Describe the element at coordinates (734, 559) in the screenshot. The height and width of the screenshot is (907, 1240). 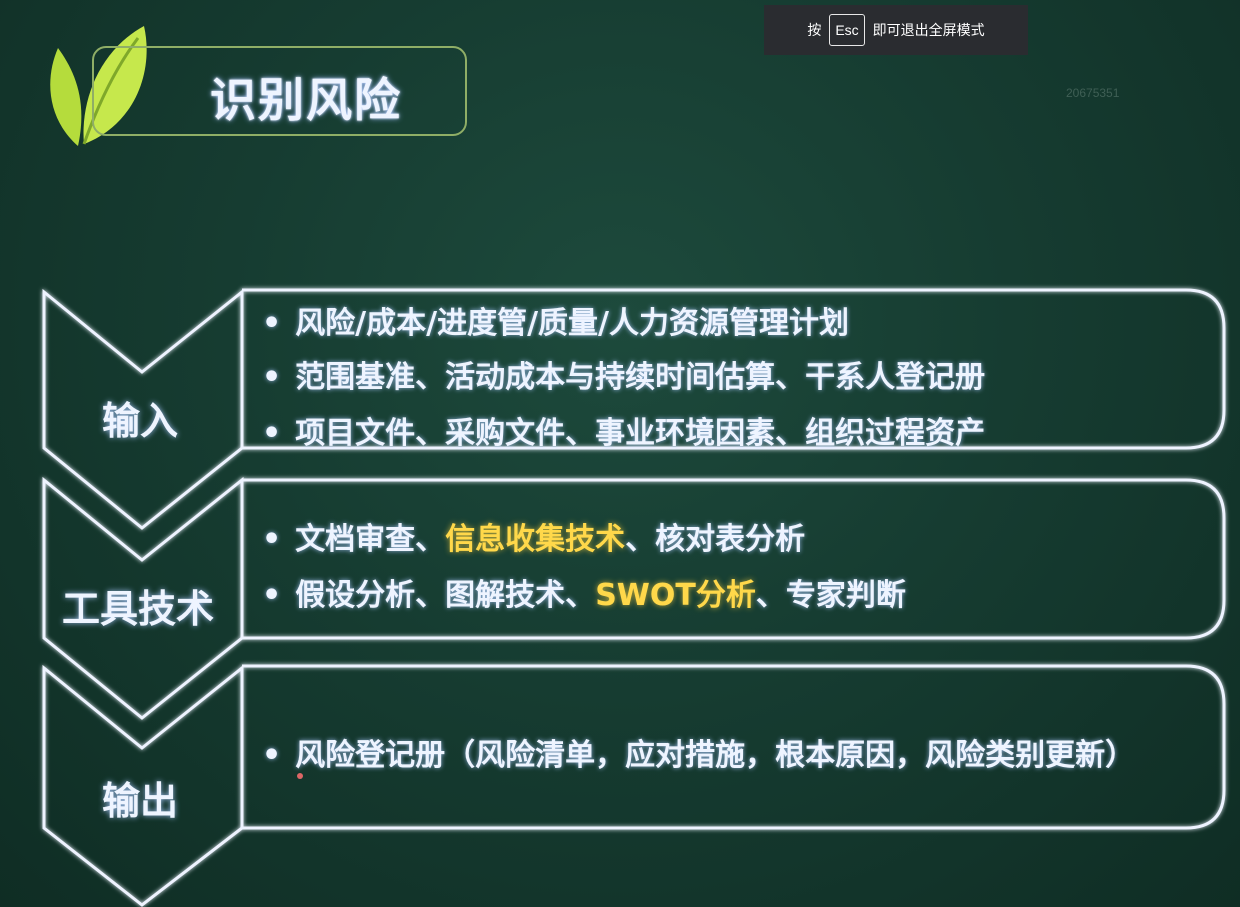
I see `tools-box` at that location.